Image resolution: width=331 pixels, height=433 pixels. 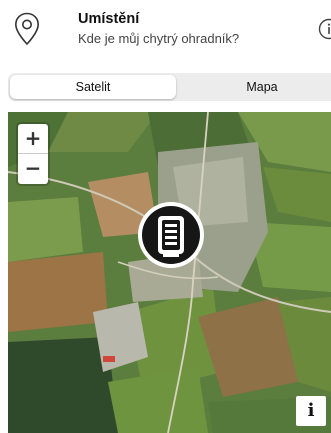 What do you see at coordinates (324, 29) in the screenshot?
I see `info-icon` at bounding box center [324, 29].